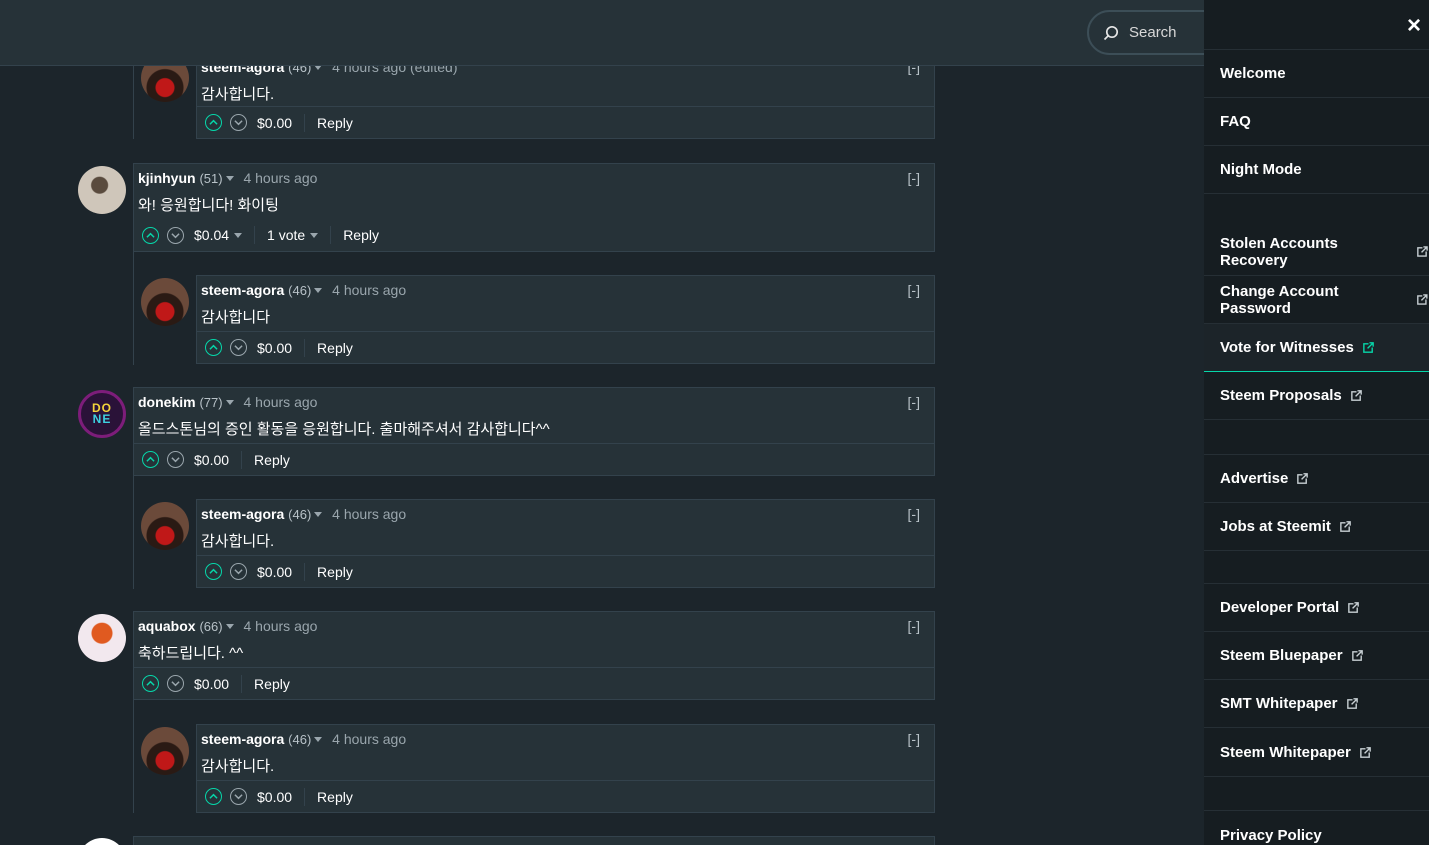 This screenshot has width=1429, height=845. Describe the element at coordinates (238, 235) in the screenshot. I see `payout-caret` at that location.